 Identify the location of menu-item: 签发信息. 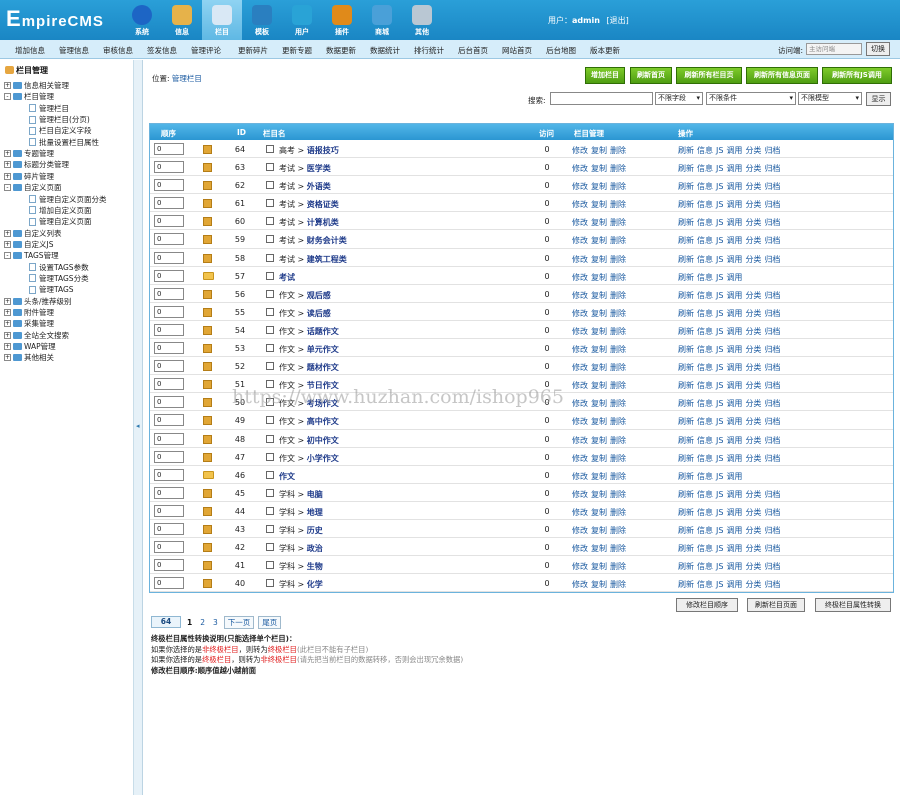
(162, 50).